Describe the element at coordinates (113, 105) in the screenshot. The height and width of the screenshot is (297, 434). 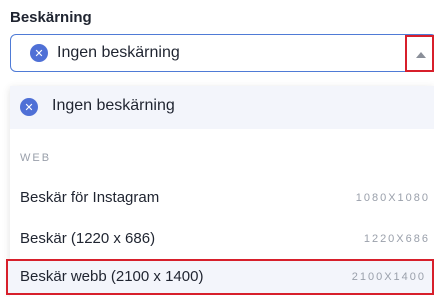
I see `menu-option-label: Ingen beskärning` at that location.